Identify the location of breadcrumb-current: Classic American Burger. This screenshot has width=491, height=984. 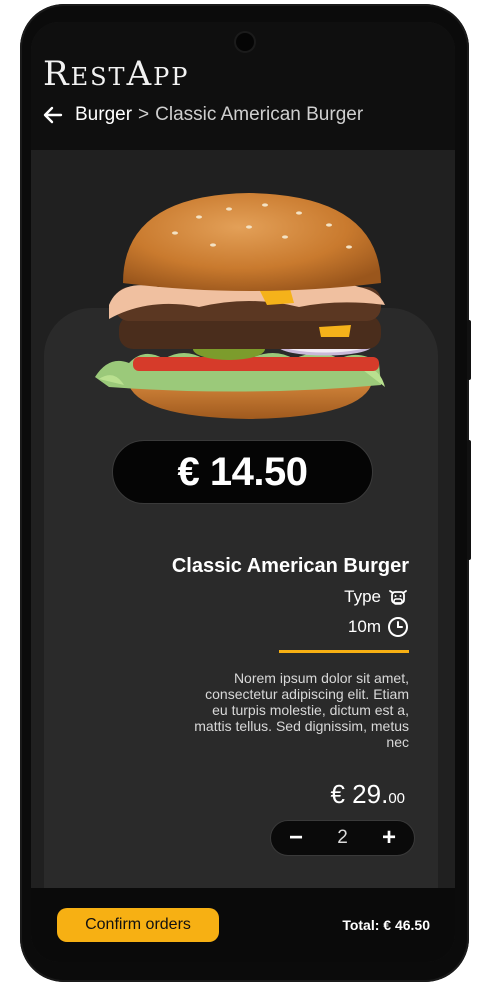
(259, 114).